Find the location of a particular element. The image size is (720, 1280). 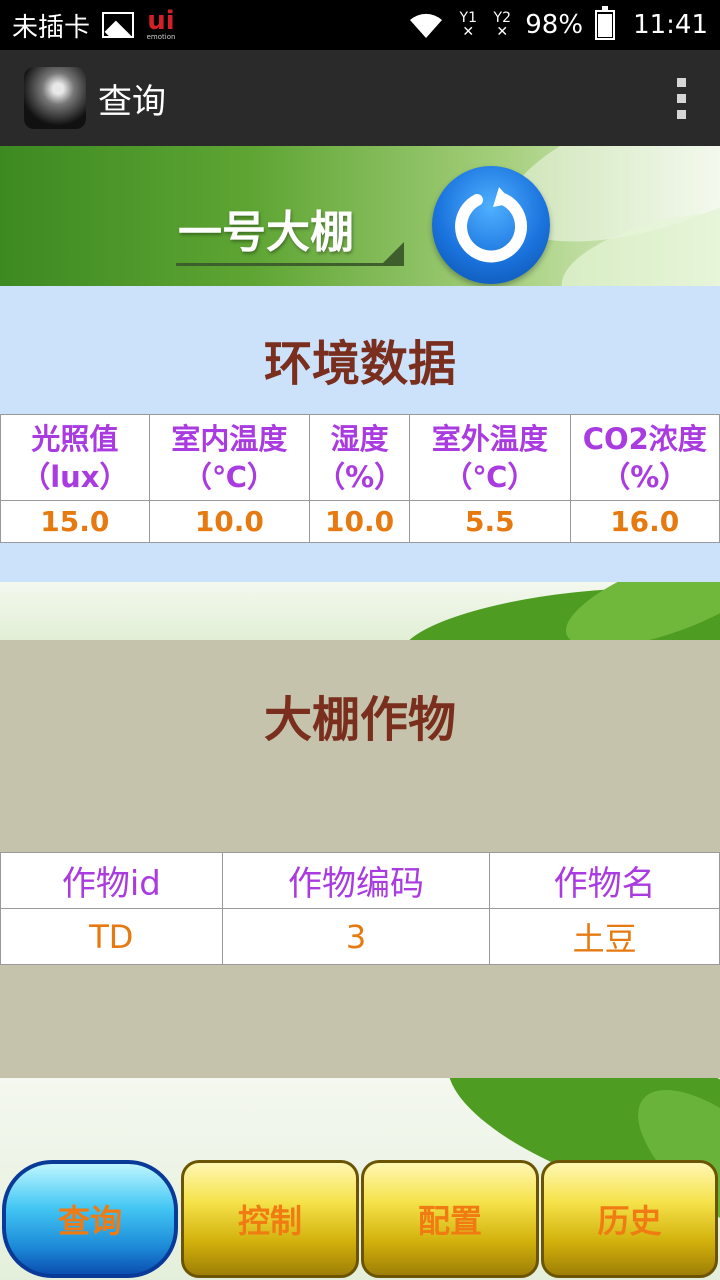

refresh-icon is located at coordinates (491, 225).